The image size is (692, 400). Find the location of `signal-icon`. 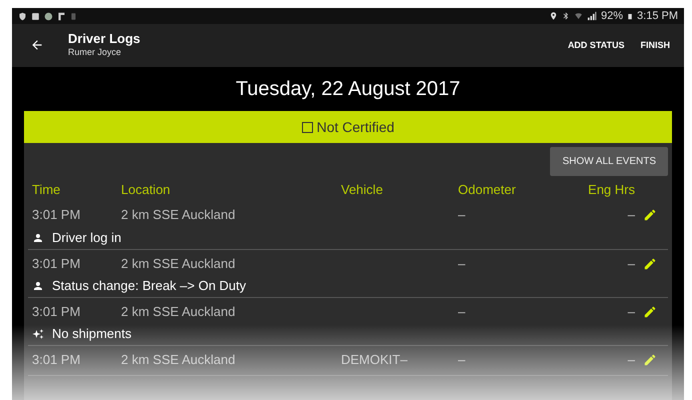

signal-icon is located at coordinates (592, 16).